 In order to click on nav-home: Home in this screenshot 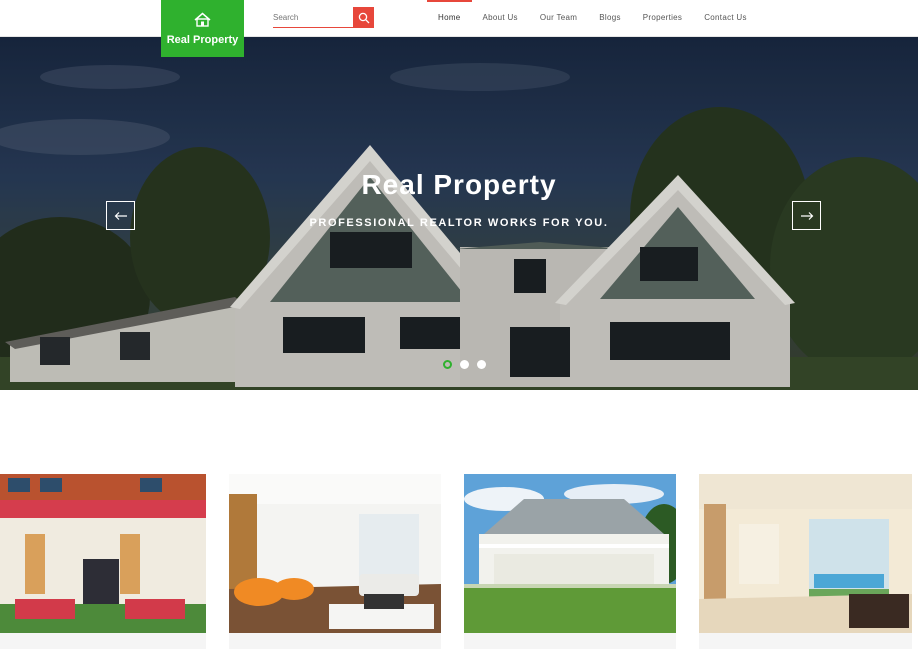, I will do `click(449, 18)`.